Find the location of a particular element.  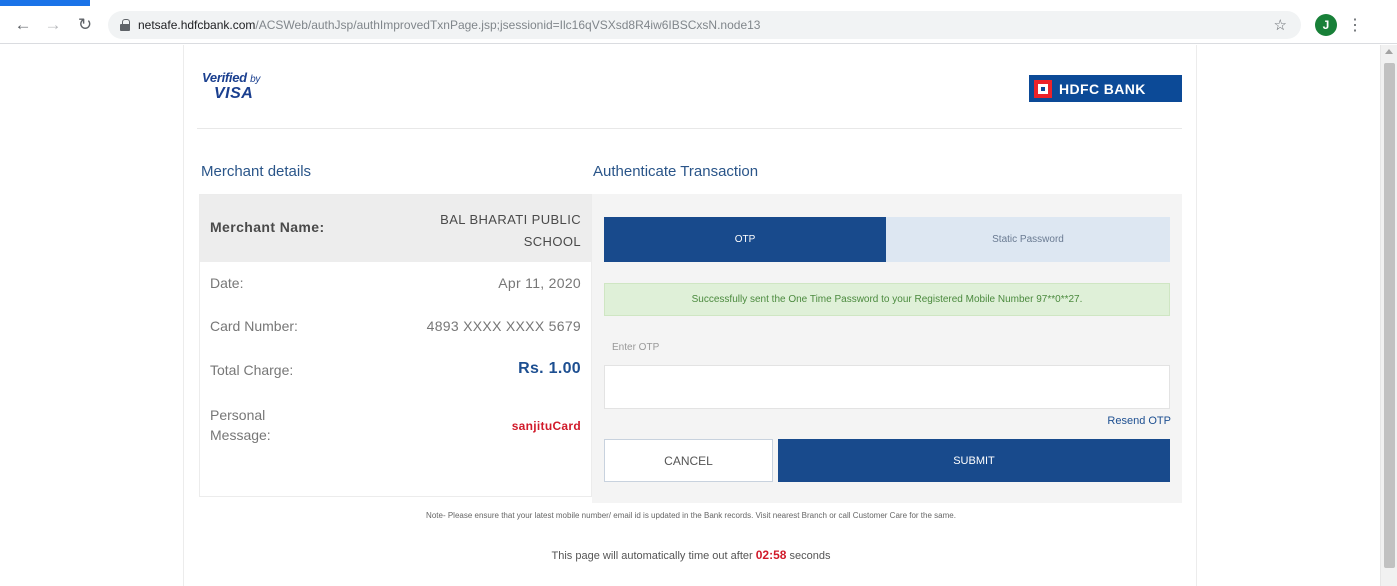

visa-name-text: VISA is located at coordinates (234, 93).